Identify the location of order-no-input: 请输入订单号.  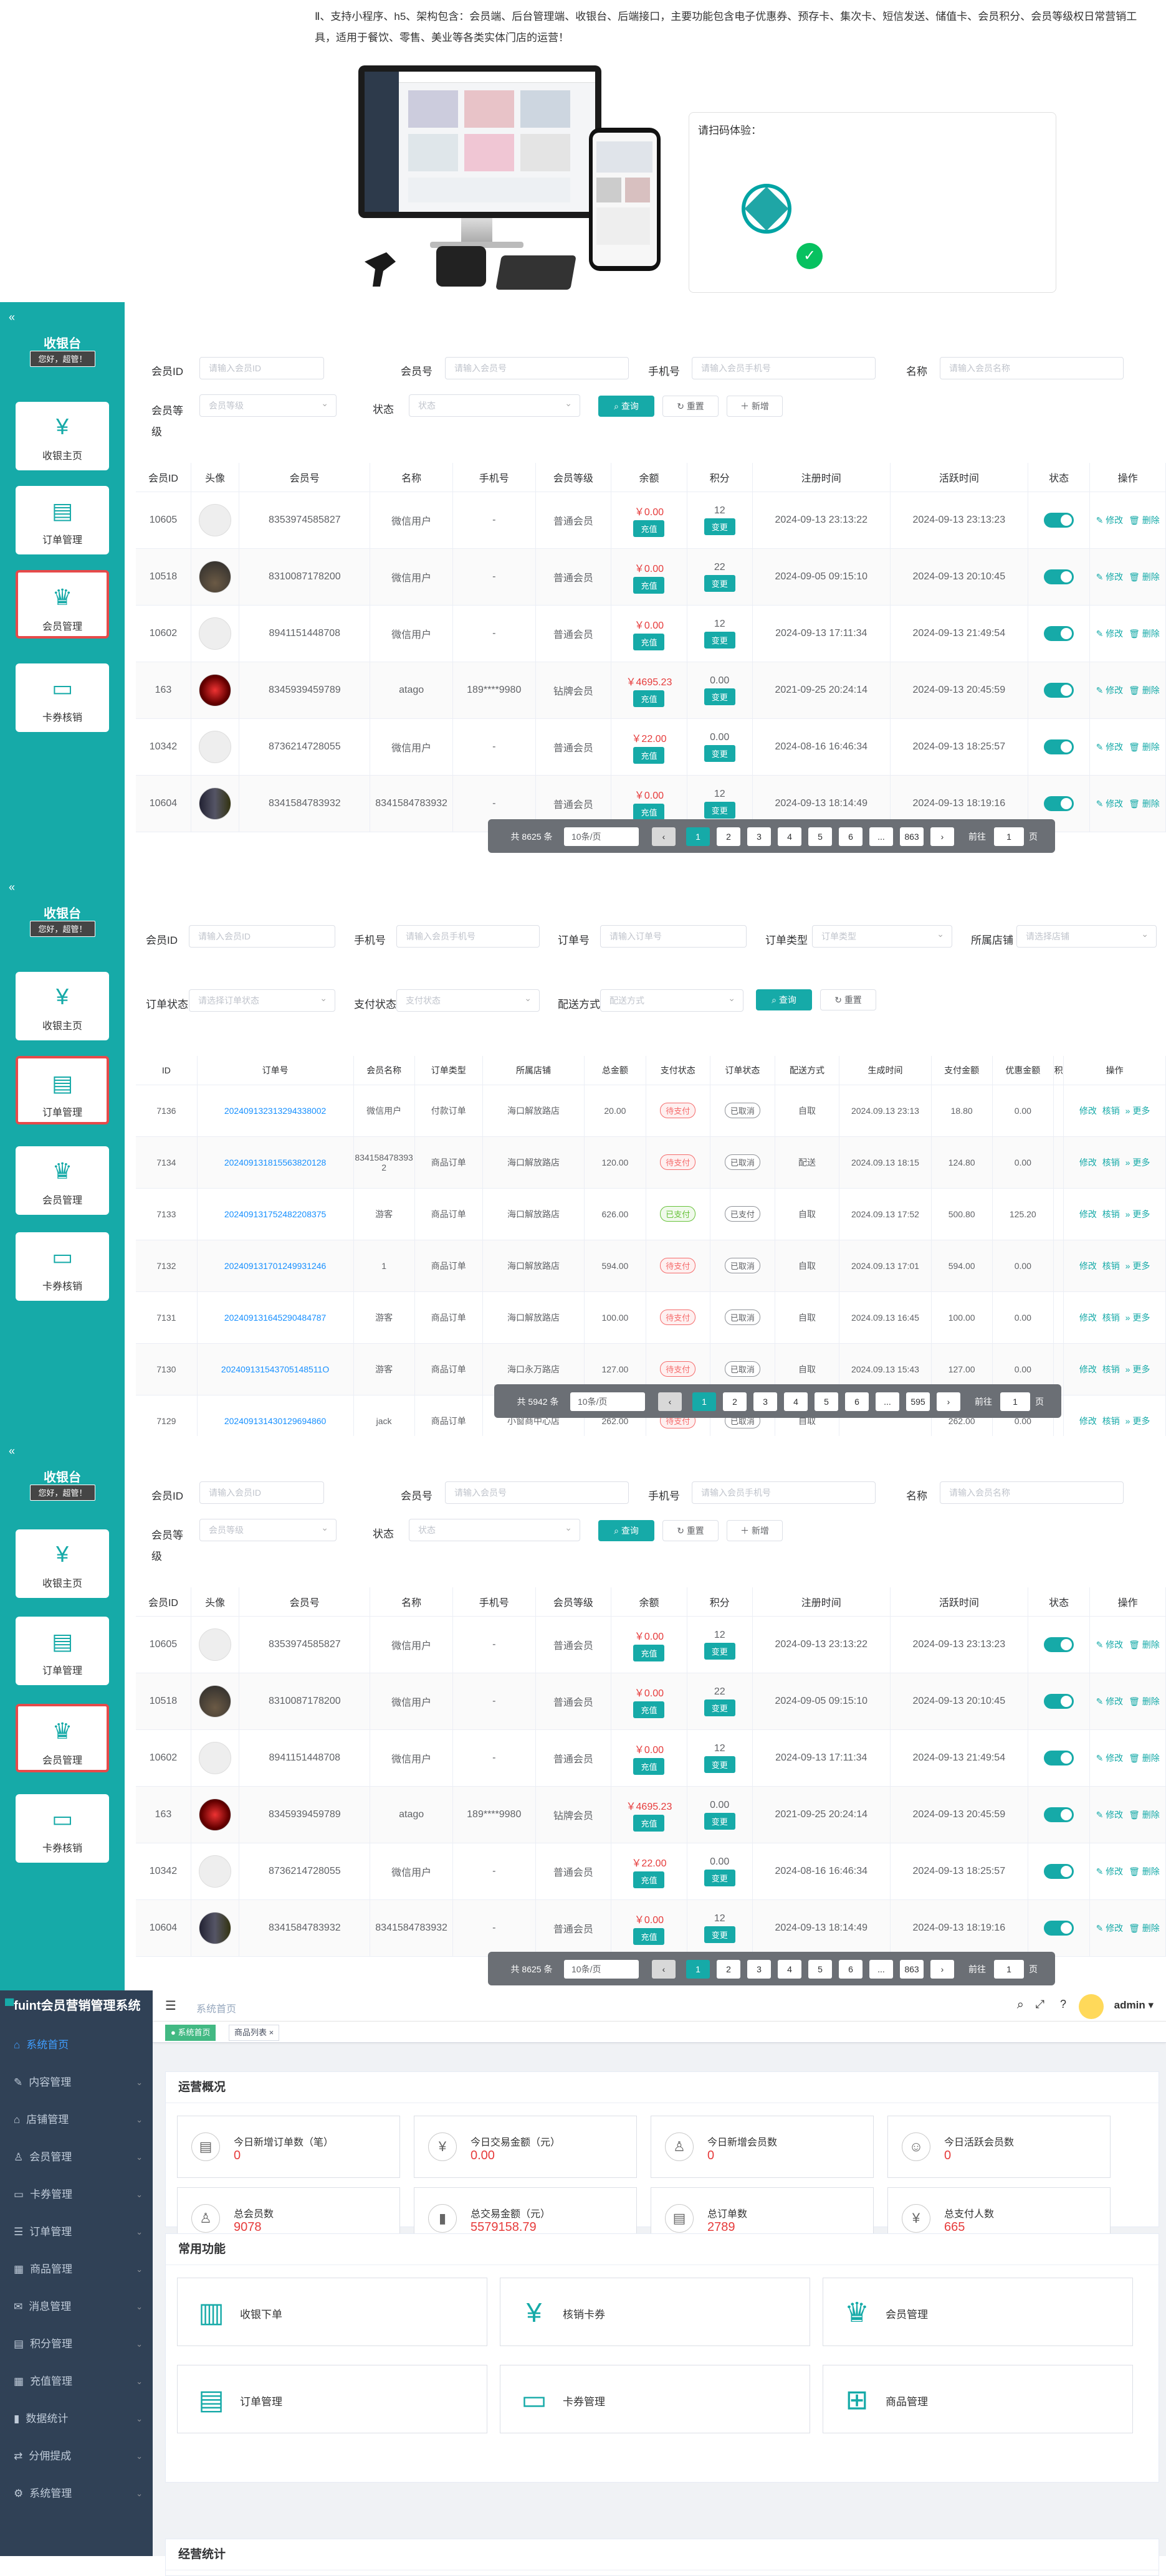
(673, 936).